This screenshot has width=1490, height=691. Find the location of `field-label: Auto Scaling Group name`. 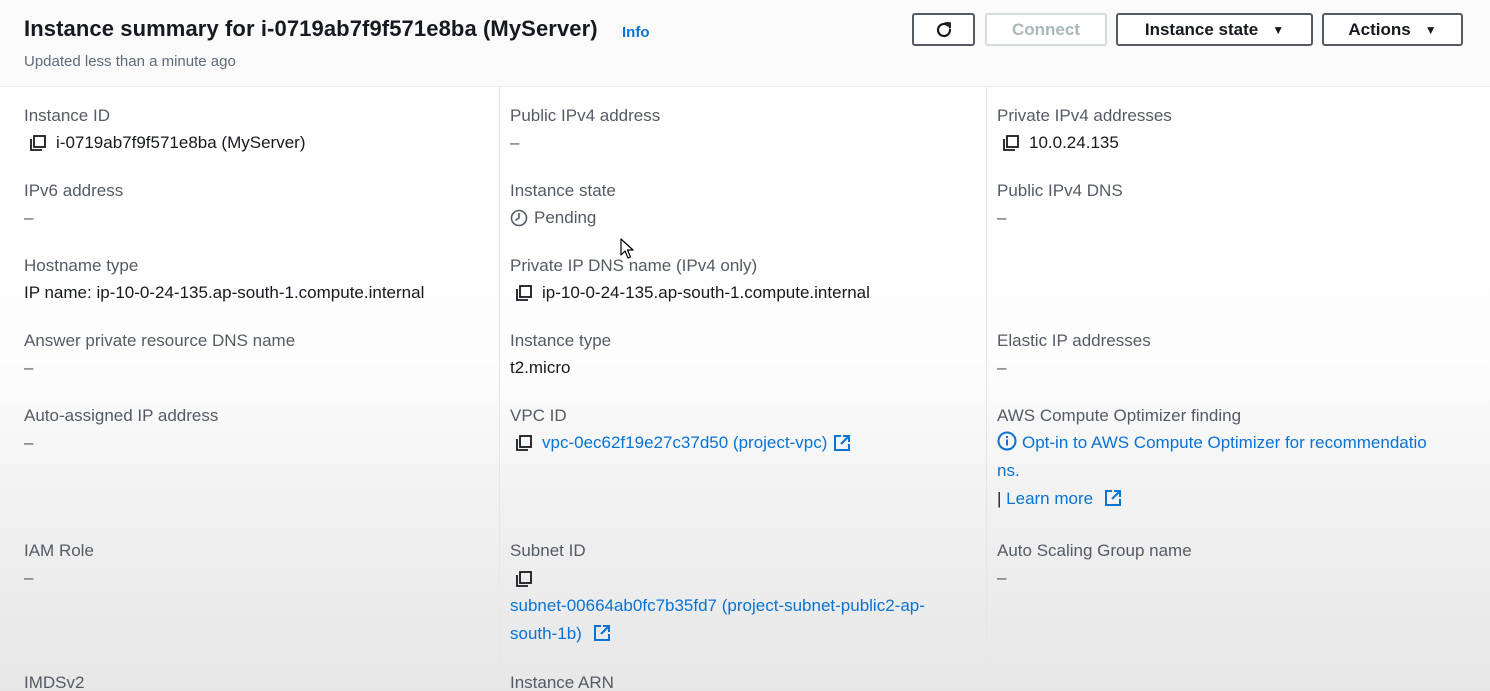

field-label: Auto Scaling Group name is located at coordinates (1094, 550).